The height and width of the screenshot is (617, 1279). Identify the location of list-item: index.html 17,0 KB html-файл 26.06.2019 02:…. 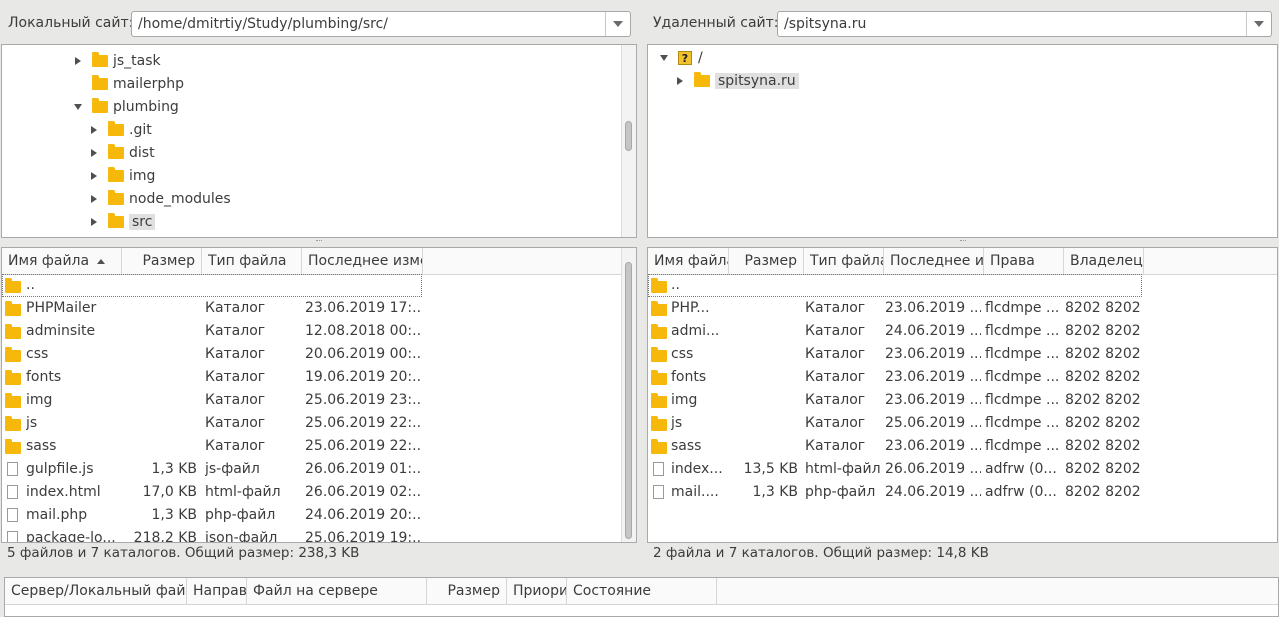
(319, 492).